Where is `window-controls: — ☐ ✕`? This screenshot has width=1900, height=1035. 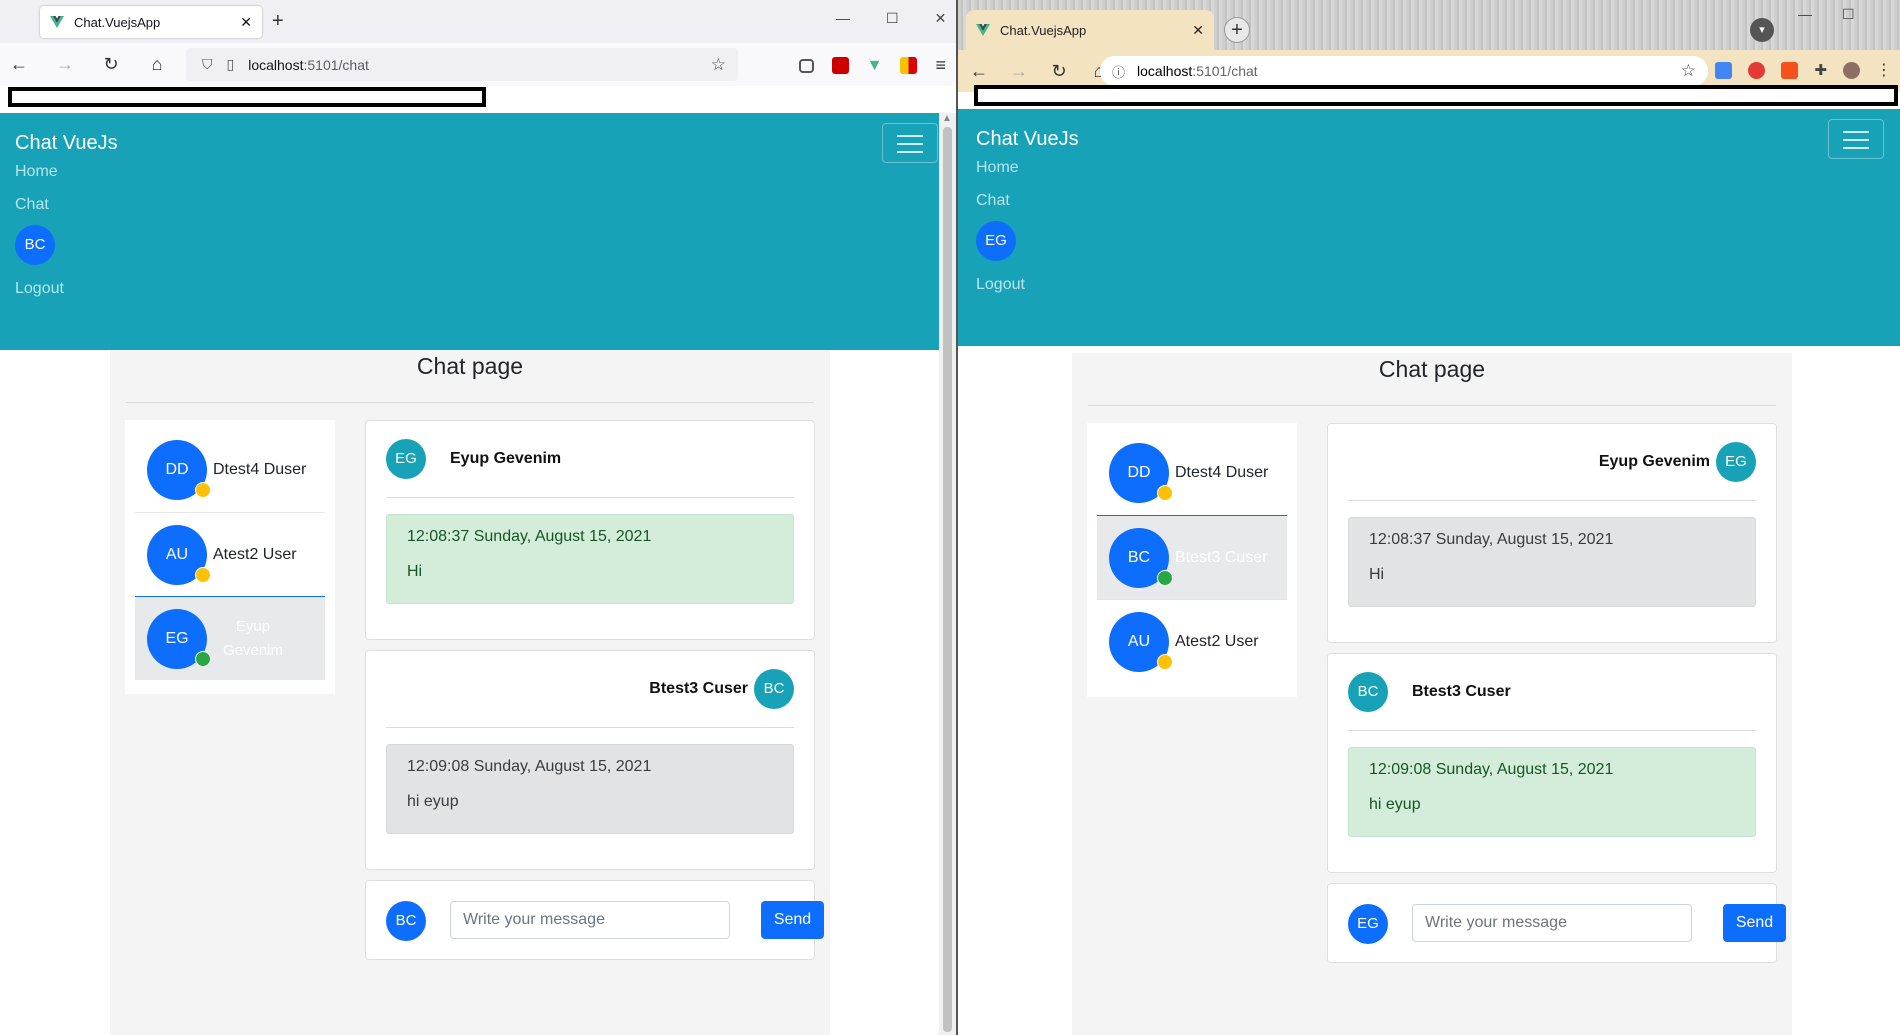 window-controls: — ☐ ✕ is located at coordinates (891, 18).